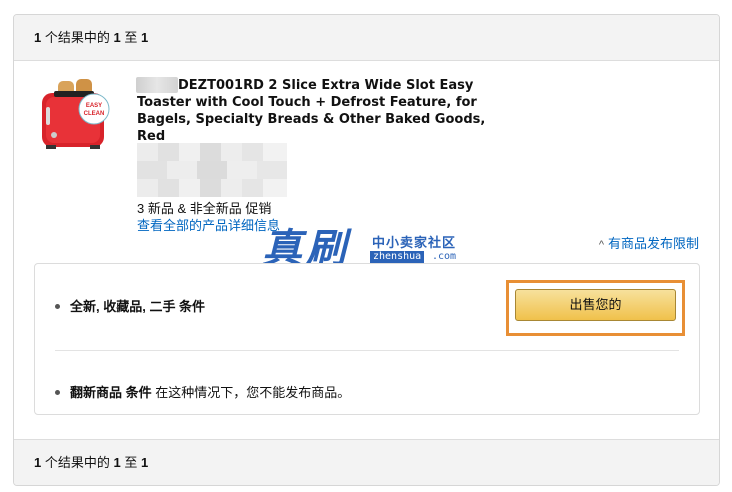 The image size is (732, 492). I want to click on condition-label-refurbished: 翻新商品 条件, so click(111, 392).